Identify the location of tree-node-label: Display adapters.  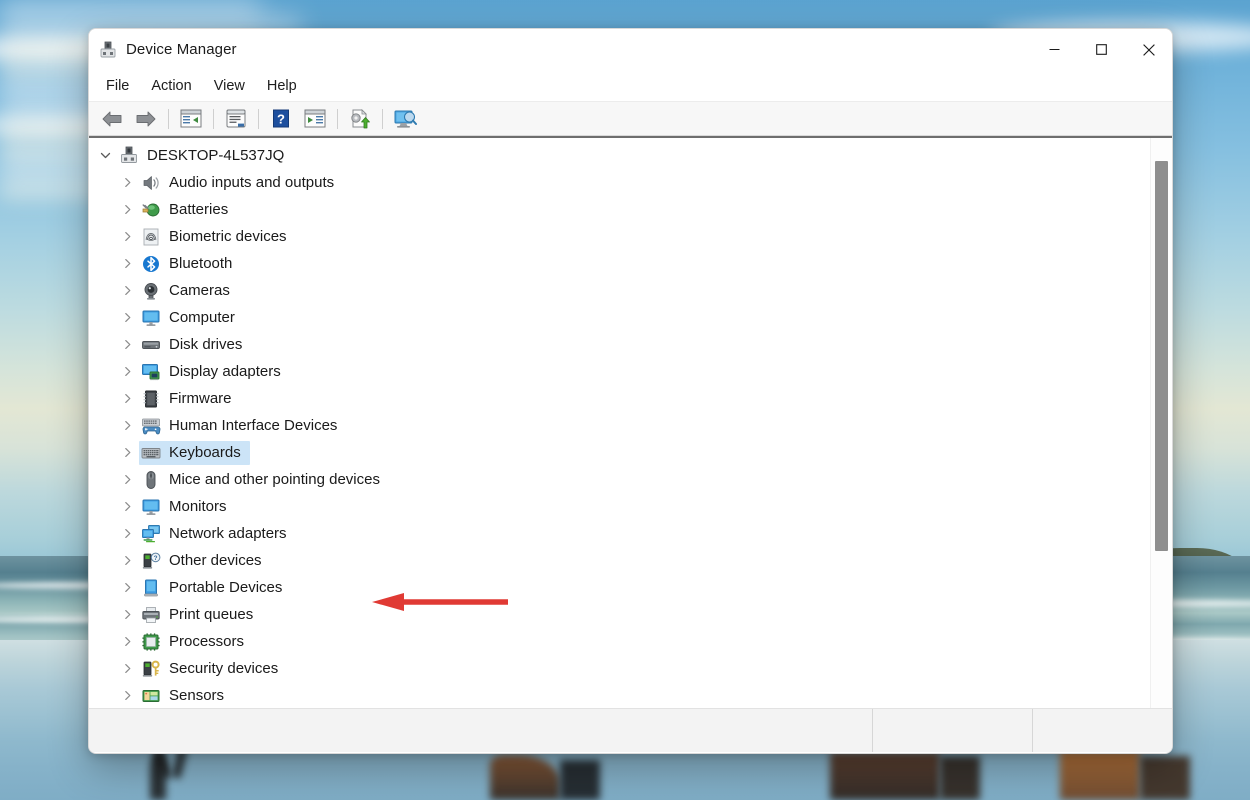
(225, 371).